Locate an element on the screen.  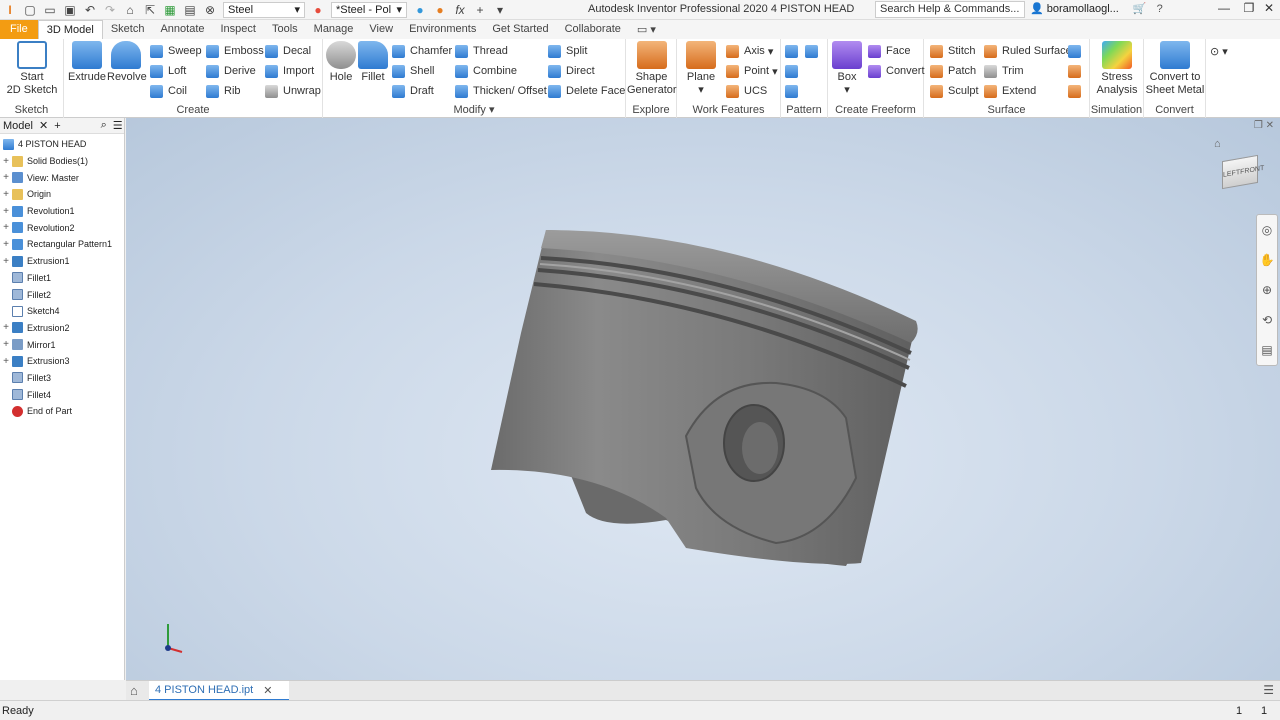
adjust-appearance-icon: ● is located at coordinates (420, 10).